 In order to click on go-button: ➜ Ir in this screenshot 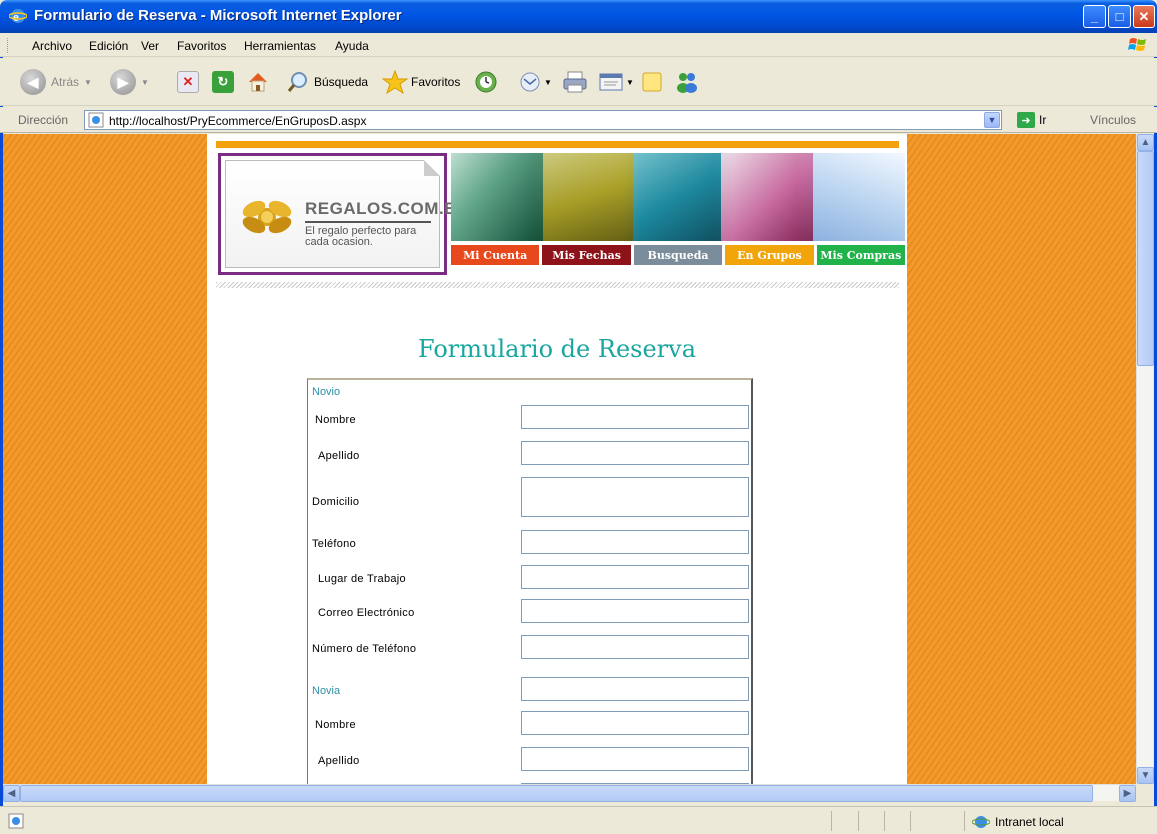, I will do `click(1031, 120)`.